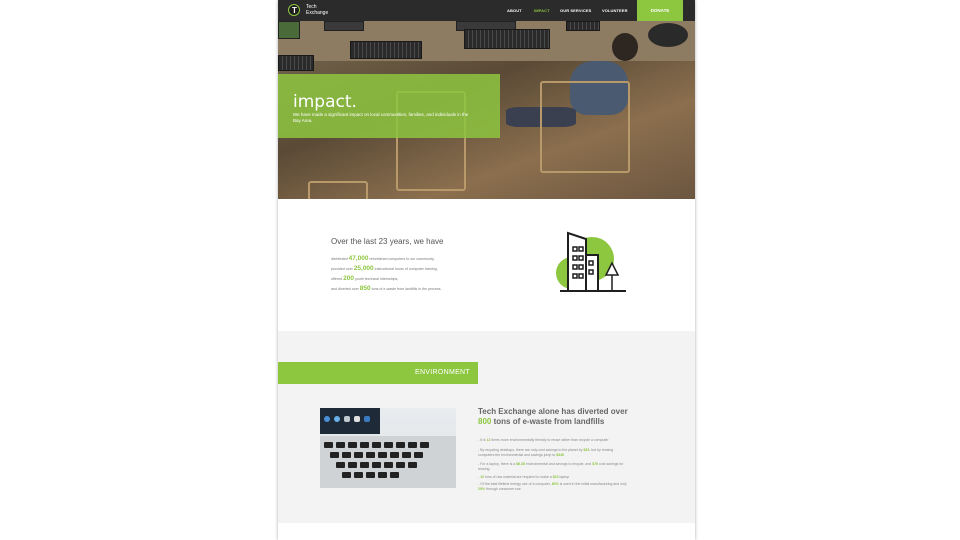  What do you see at coordinates (442, 372) in the screenshot?
I see `environment-label: ENVIRONMENT` at bounding box center [442, 372].